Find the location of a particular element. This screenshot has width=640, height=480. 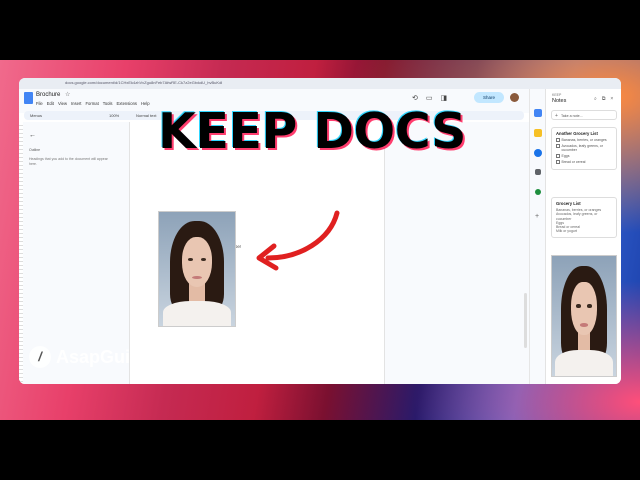

red-arrow-icon is located at coordinates (298, 240).